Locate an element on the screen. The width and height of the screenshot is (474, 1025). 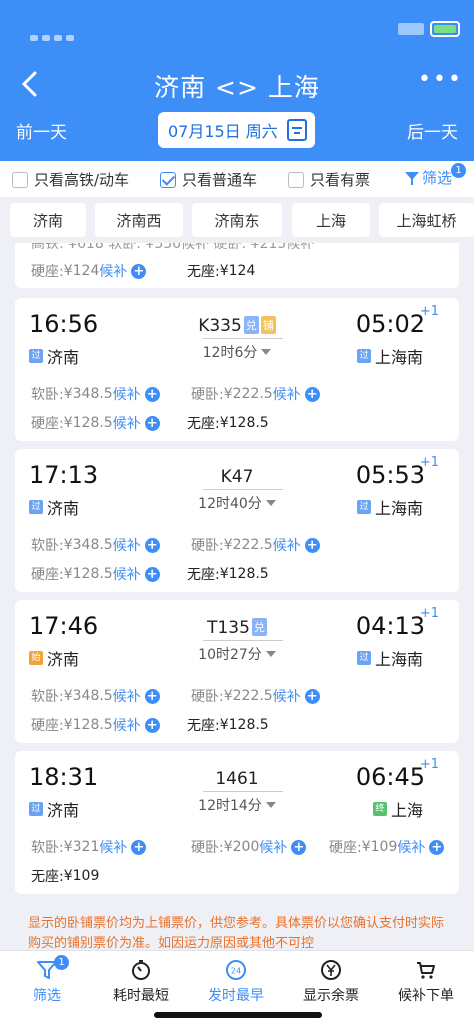
arrival-time: 04:13 is located at coordinates (390, 626).